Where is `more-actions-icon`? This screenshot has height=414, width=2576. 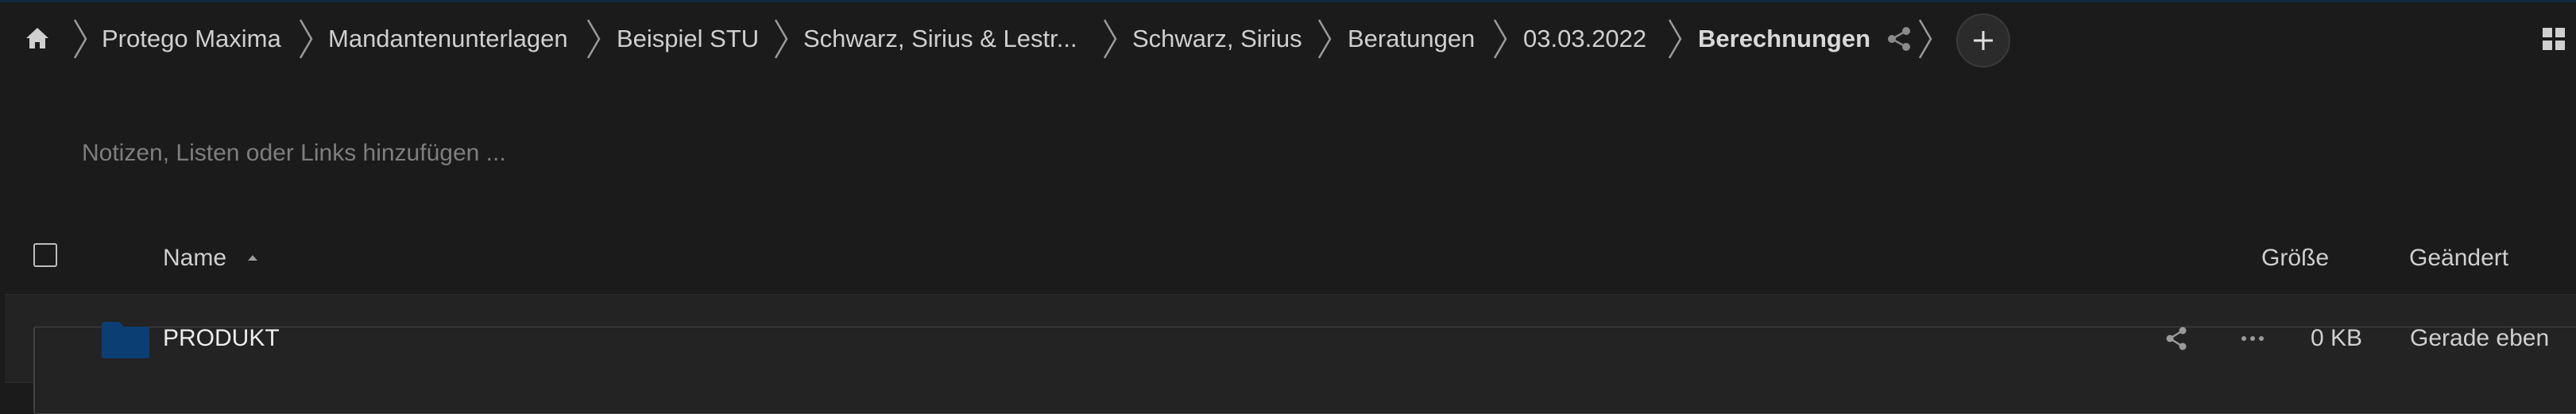 more-actions-icon is located at coordinates (2252, 338).